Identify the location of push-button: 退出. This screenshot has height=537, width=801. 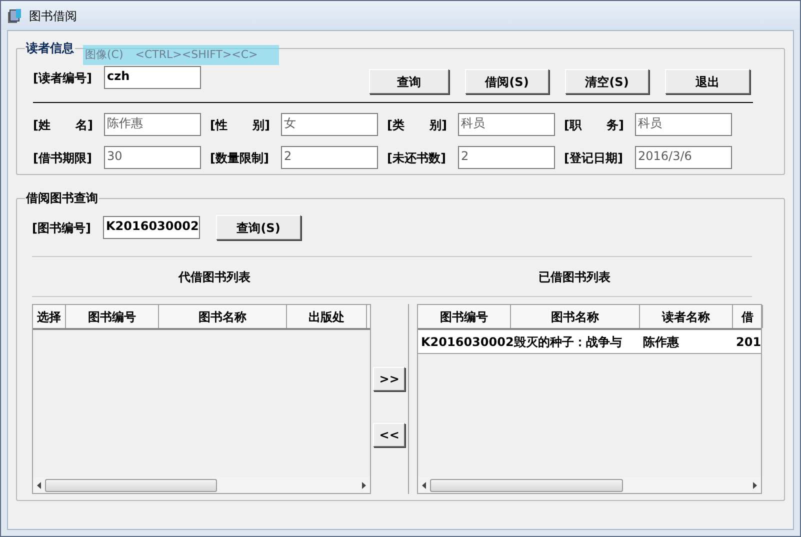
(707, 81).